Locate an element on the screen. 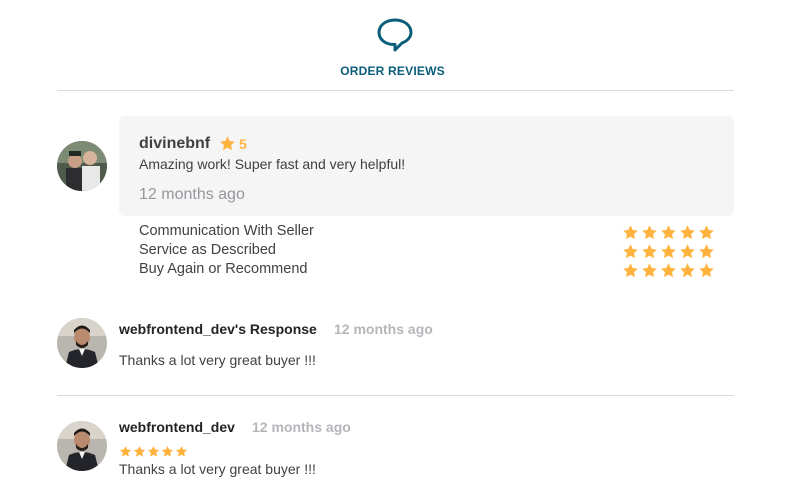 Image resolution: width=785 pixels, height=477 pixels. criteria-stars-communication is located at coordinates (668, 232).